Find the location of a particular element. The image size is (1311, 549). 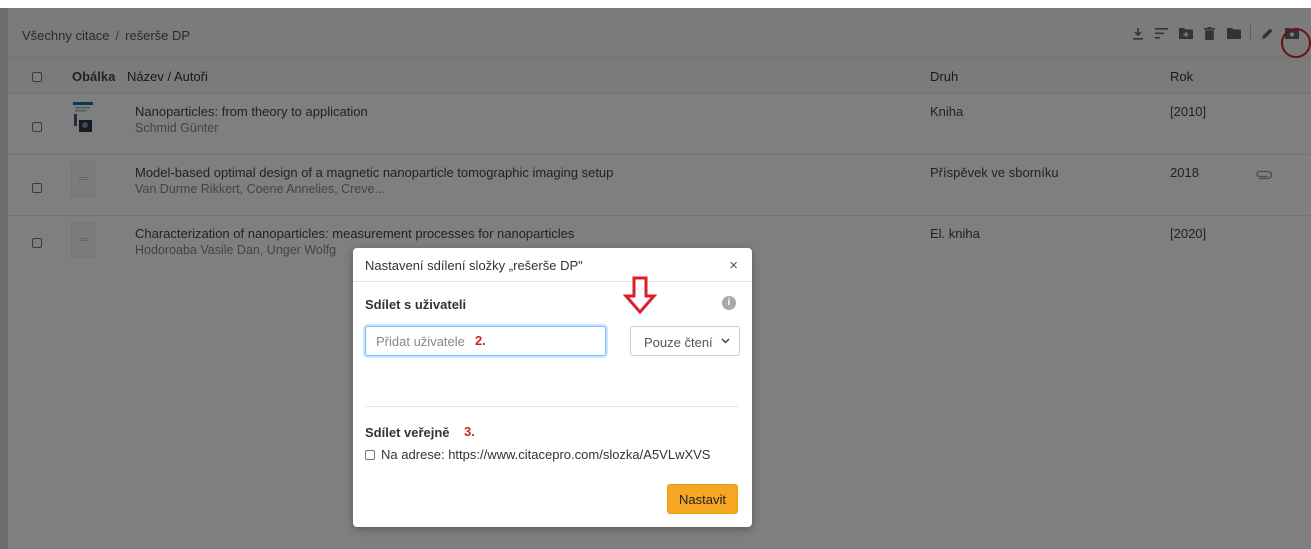

share-with-users-title: Sdílet s uživateli is located at coordinates (416, 304).